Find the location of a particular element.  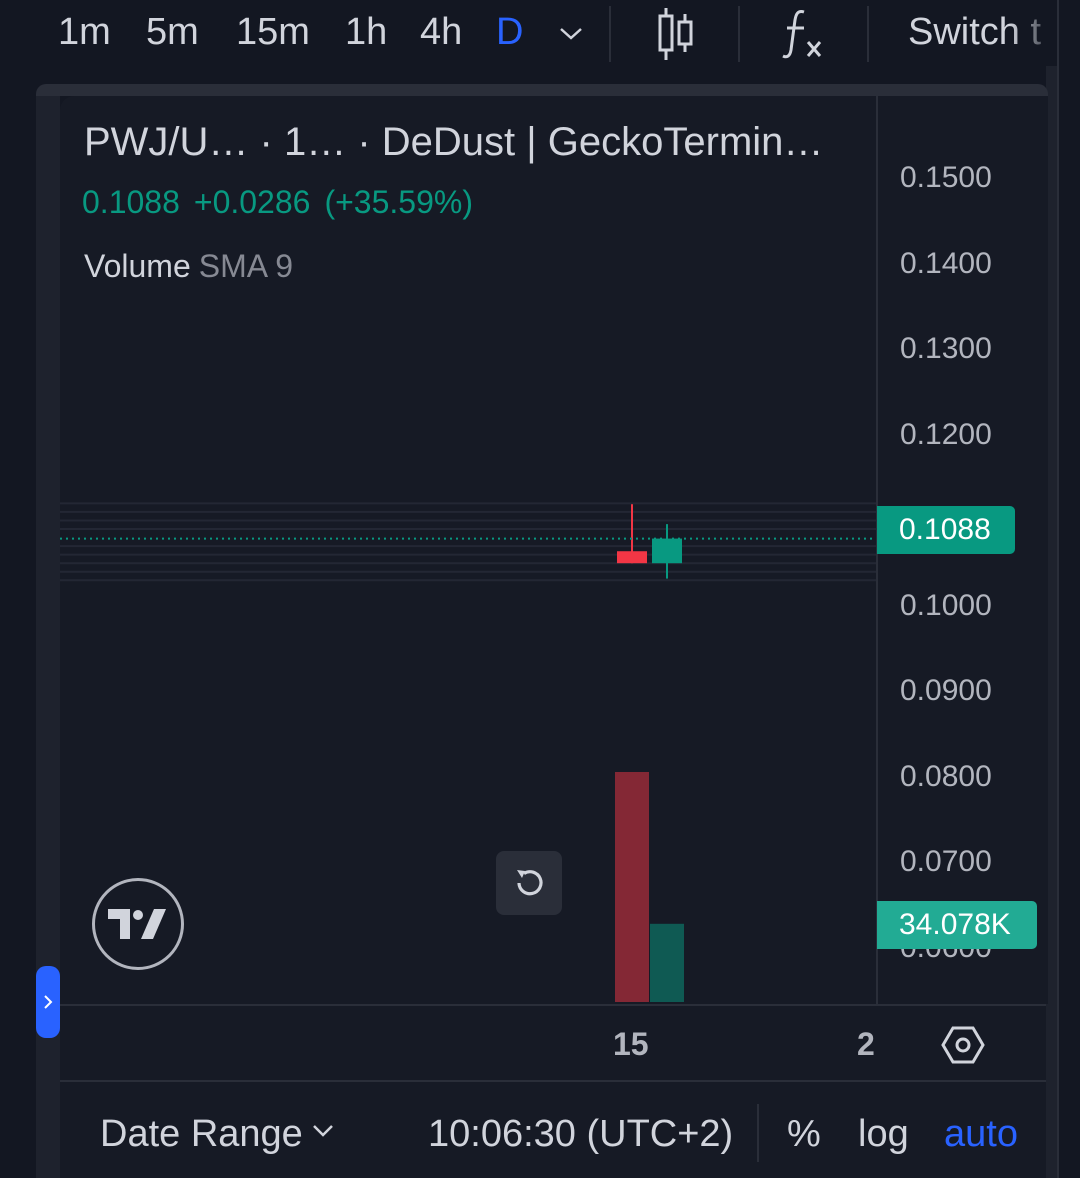

frame-edge is located at coordinates (1058, 589).